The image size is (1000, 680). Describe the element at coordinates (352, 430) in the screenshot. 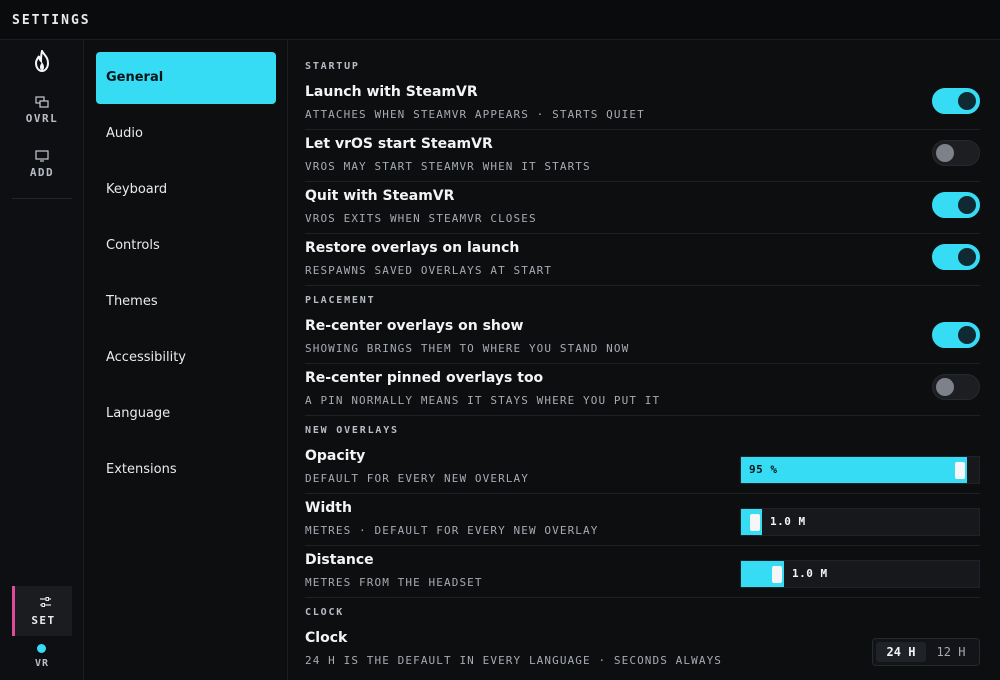

I see `section-header-new-overlays: NEW OVERLAYS` at that location.